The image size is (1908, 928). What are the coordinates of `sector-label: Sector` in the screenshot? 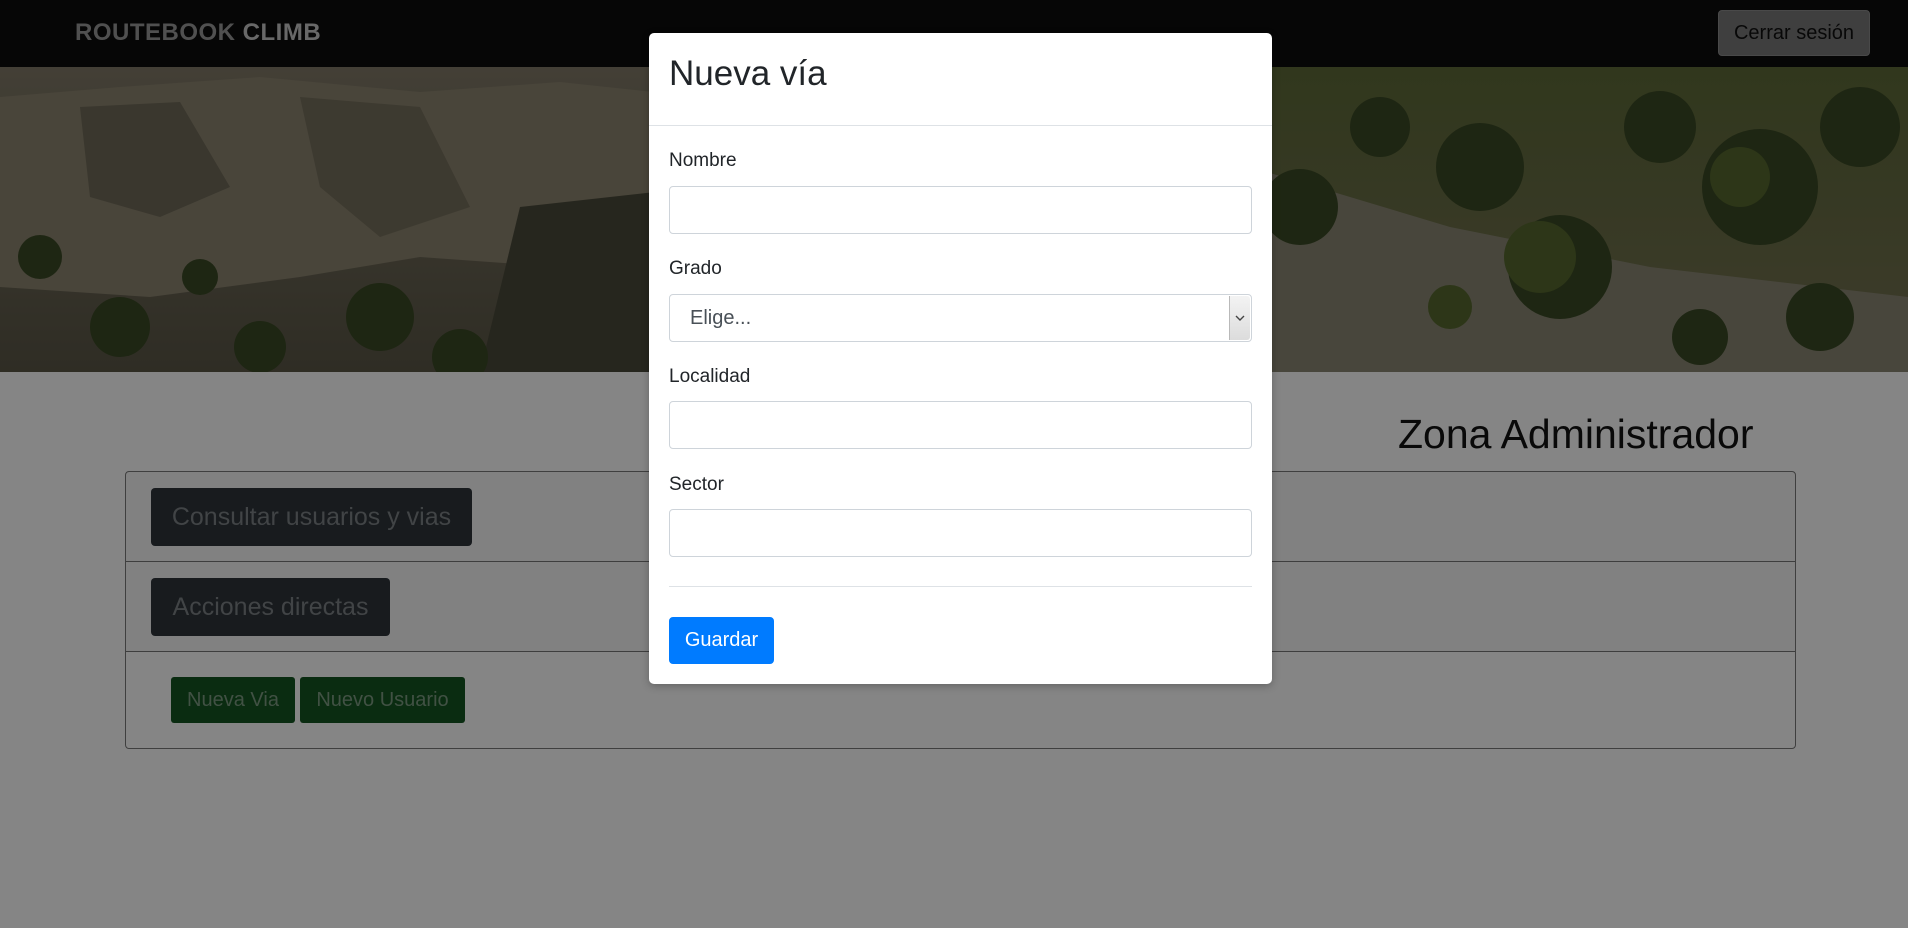 It's located at (696, 484).